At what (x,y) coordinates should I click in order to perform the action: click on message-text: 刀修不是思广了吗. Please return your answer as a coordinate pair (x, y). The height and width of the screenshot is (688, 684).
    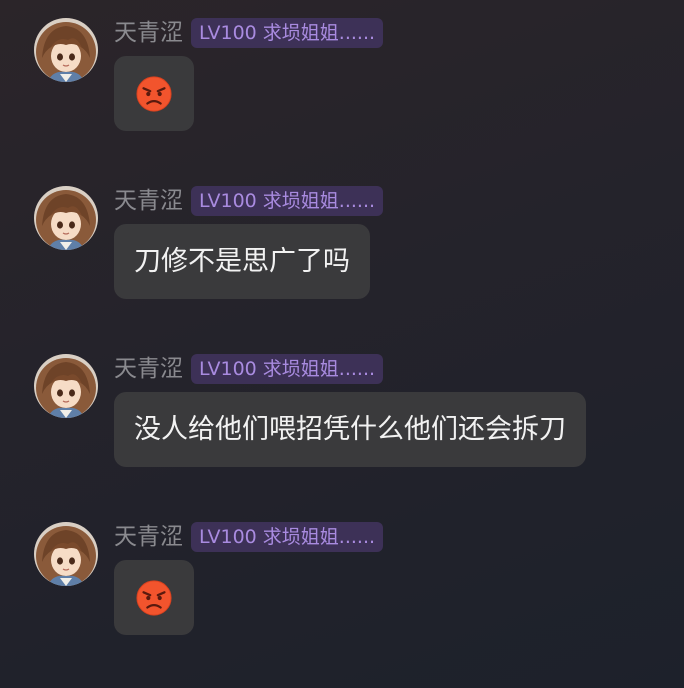
    Looking at the image, I should click on (242, 261).